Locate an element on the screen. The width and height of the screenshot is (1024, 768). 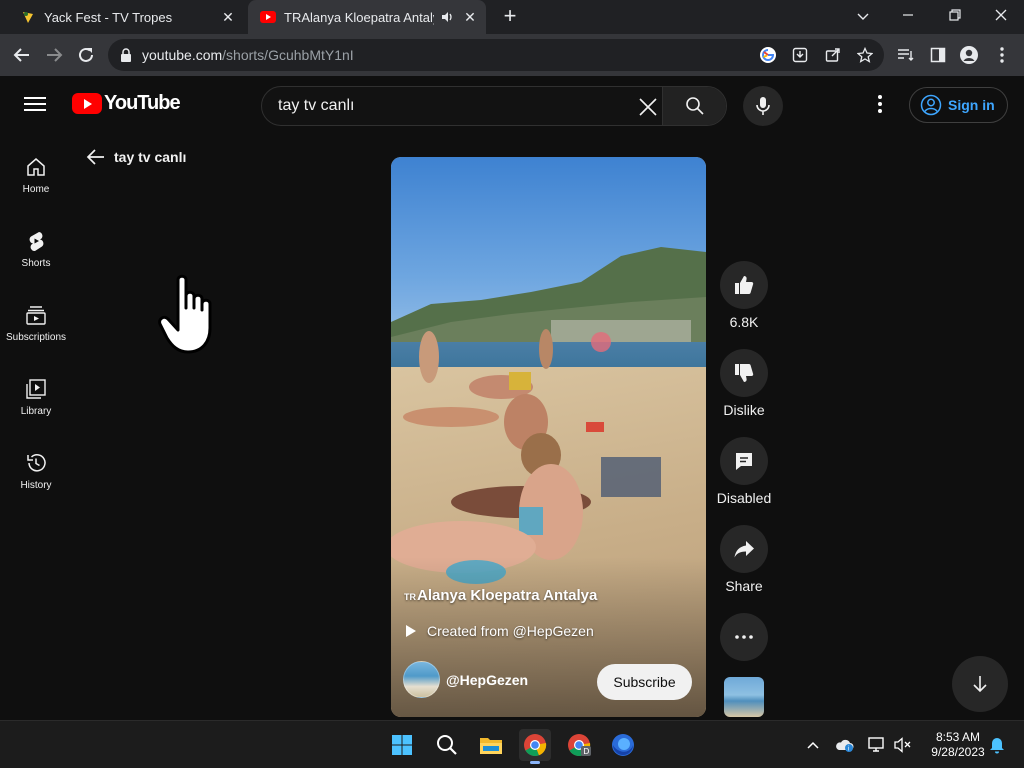
thumbs-up-icon is located at coordinates (744, 285).